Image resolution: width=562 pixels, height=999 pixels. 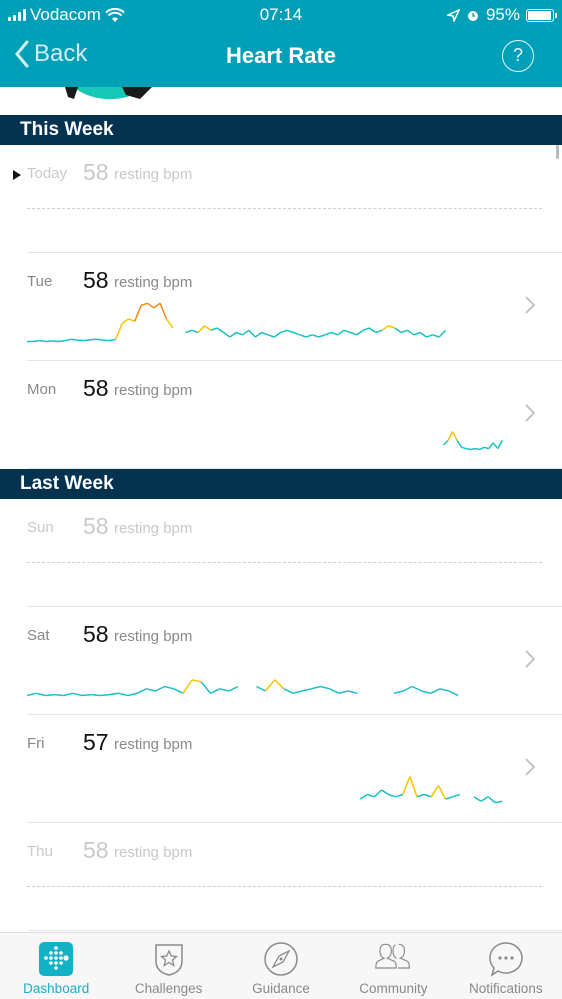 I want to click on chevron-right-icon, so click(x=530, y=305).